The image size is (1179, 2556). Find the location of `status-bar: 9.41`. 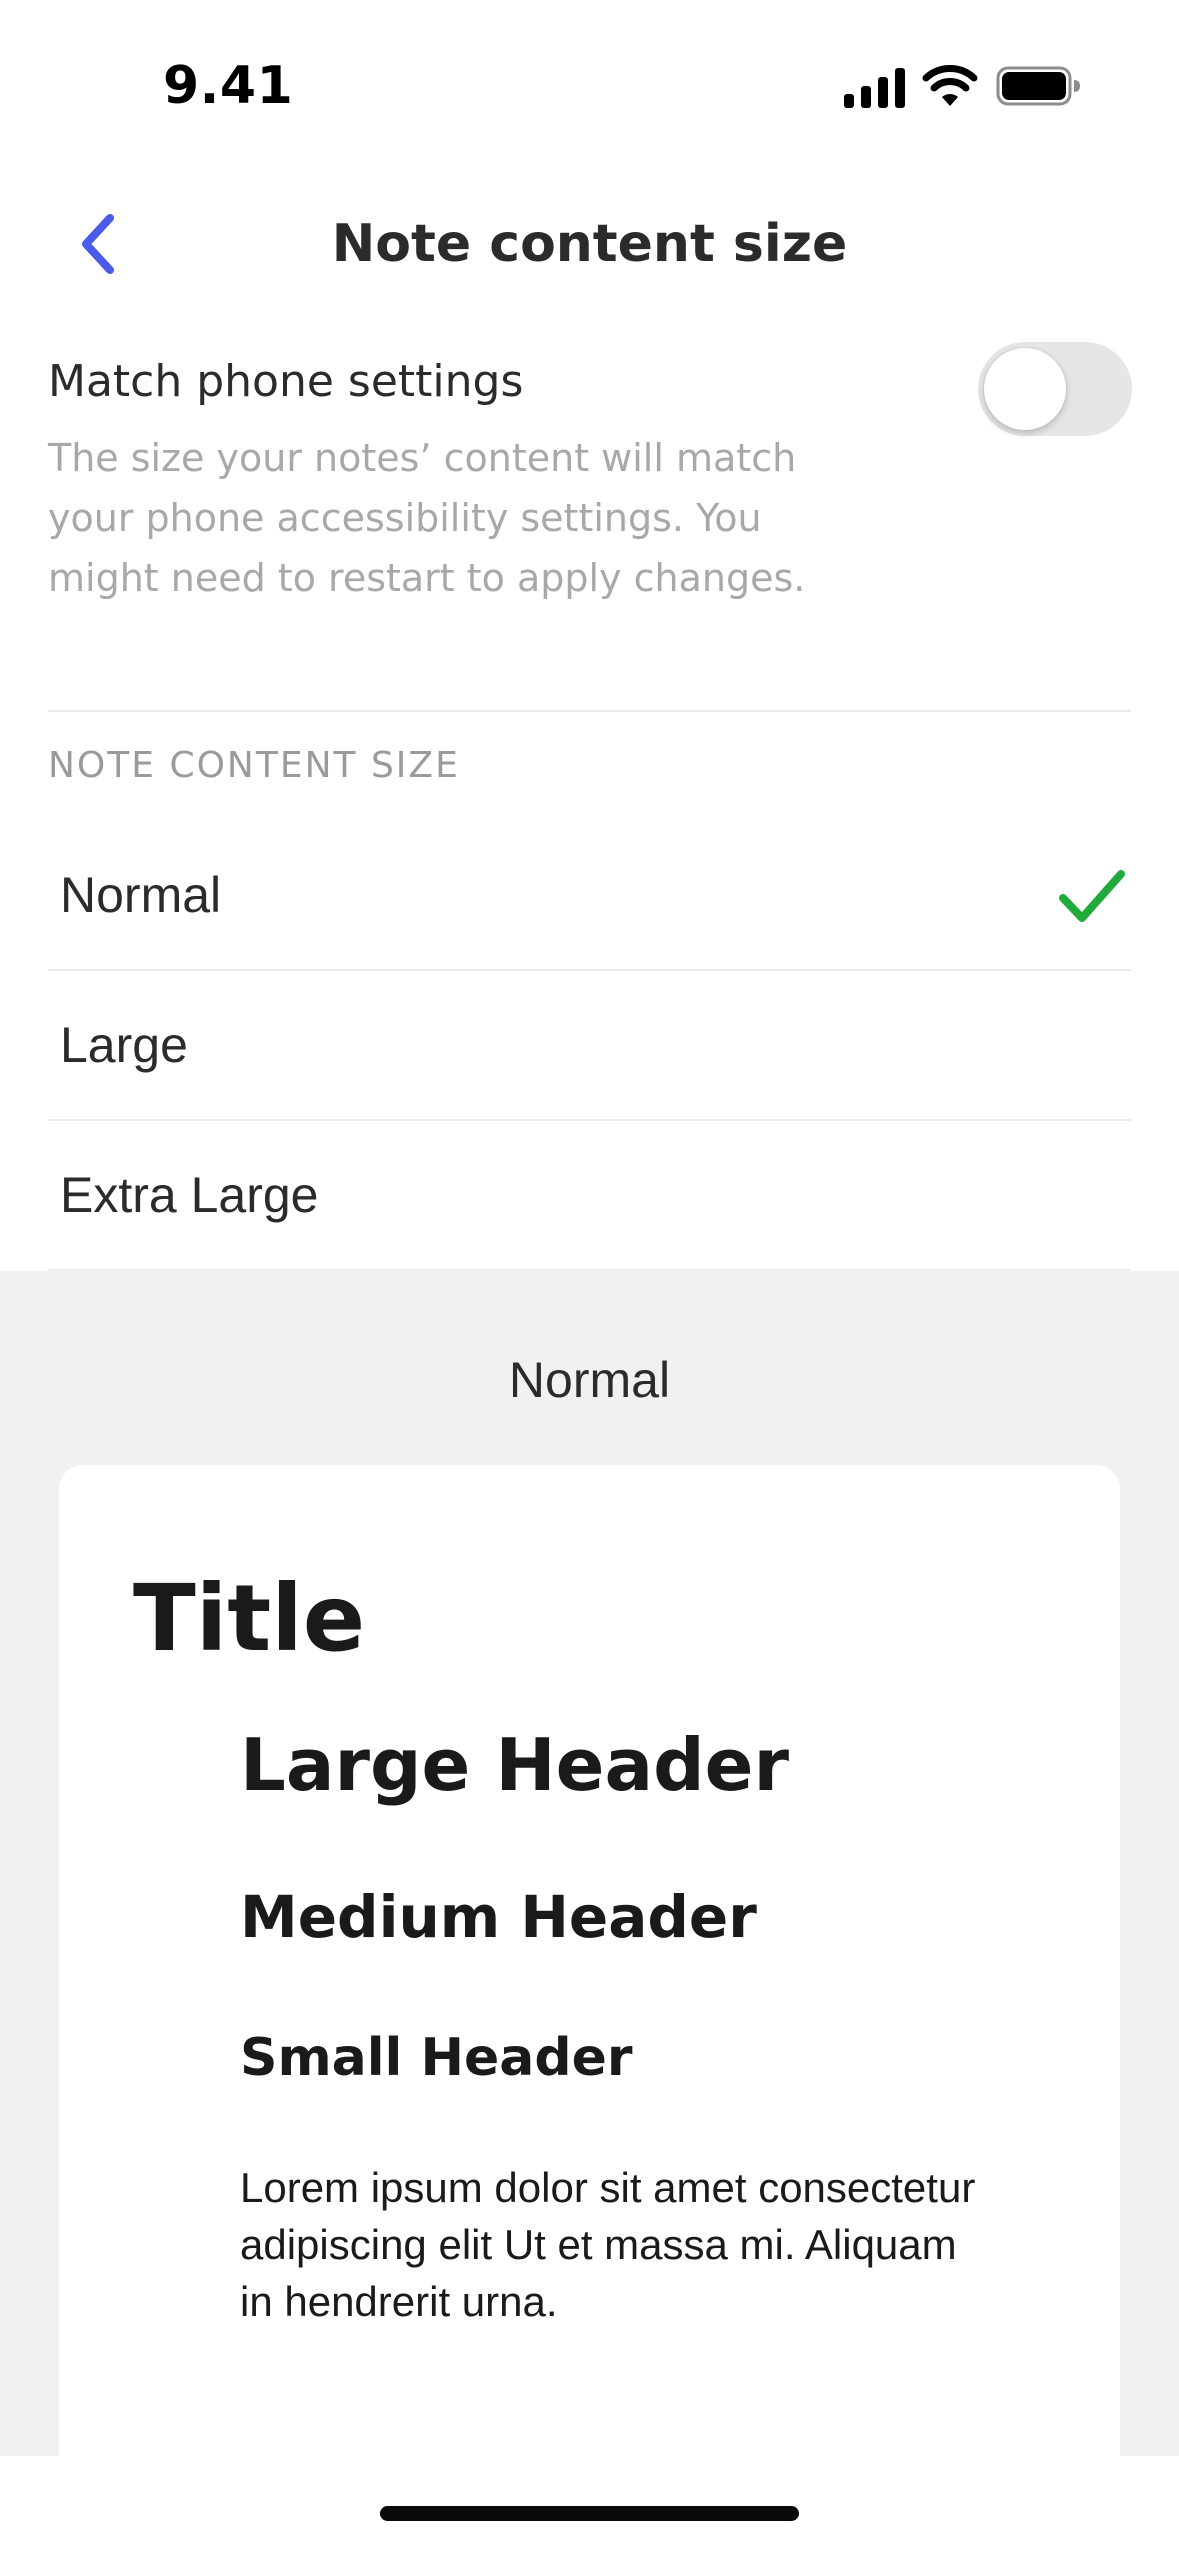

status-bar: 9.41 is located at coordinates (589, 88).